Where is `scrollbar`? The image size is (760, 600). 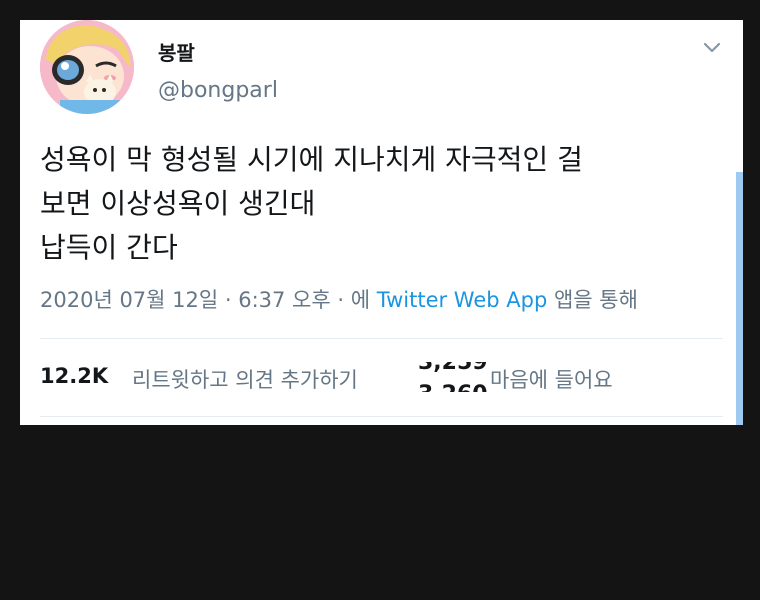 scrollbar is located at coordinates (739, 298).